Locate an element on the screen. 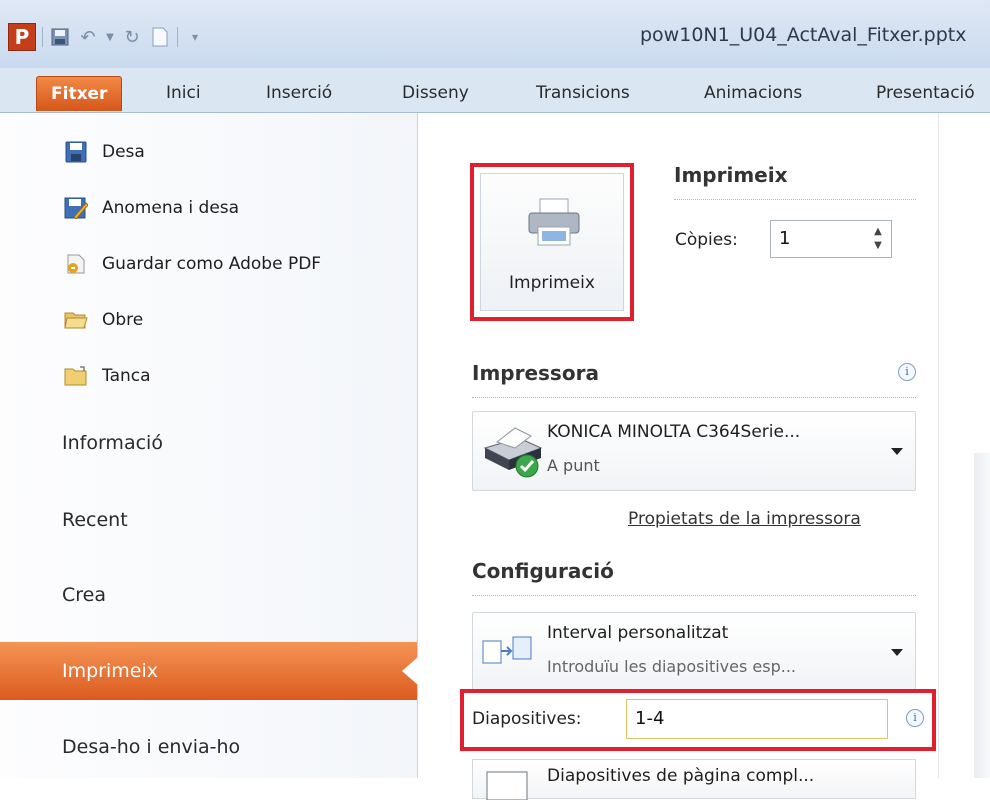 The height and width of the screenshot is (800, 990). printer-ready-icon is located at coordinates (513, 452).